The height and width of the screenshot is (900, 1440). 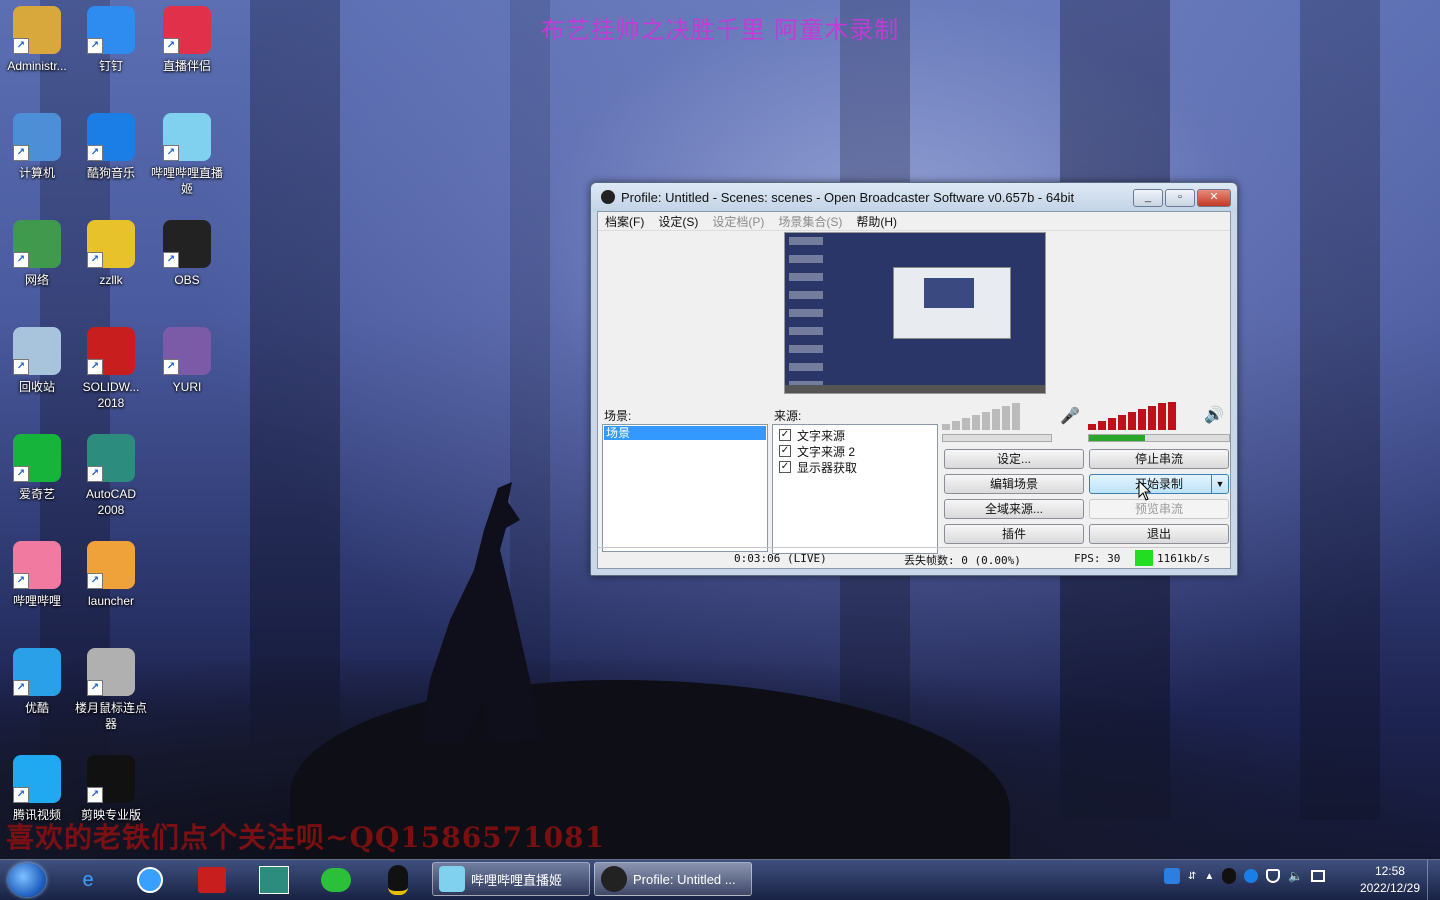 I want to click on desktop-icon: ↗ 楼月鼠标连点器, so click(x=111, y=690).